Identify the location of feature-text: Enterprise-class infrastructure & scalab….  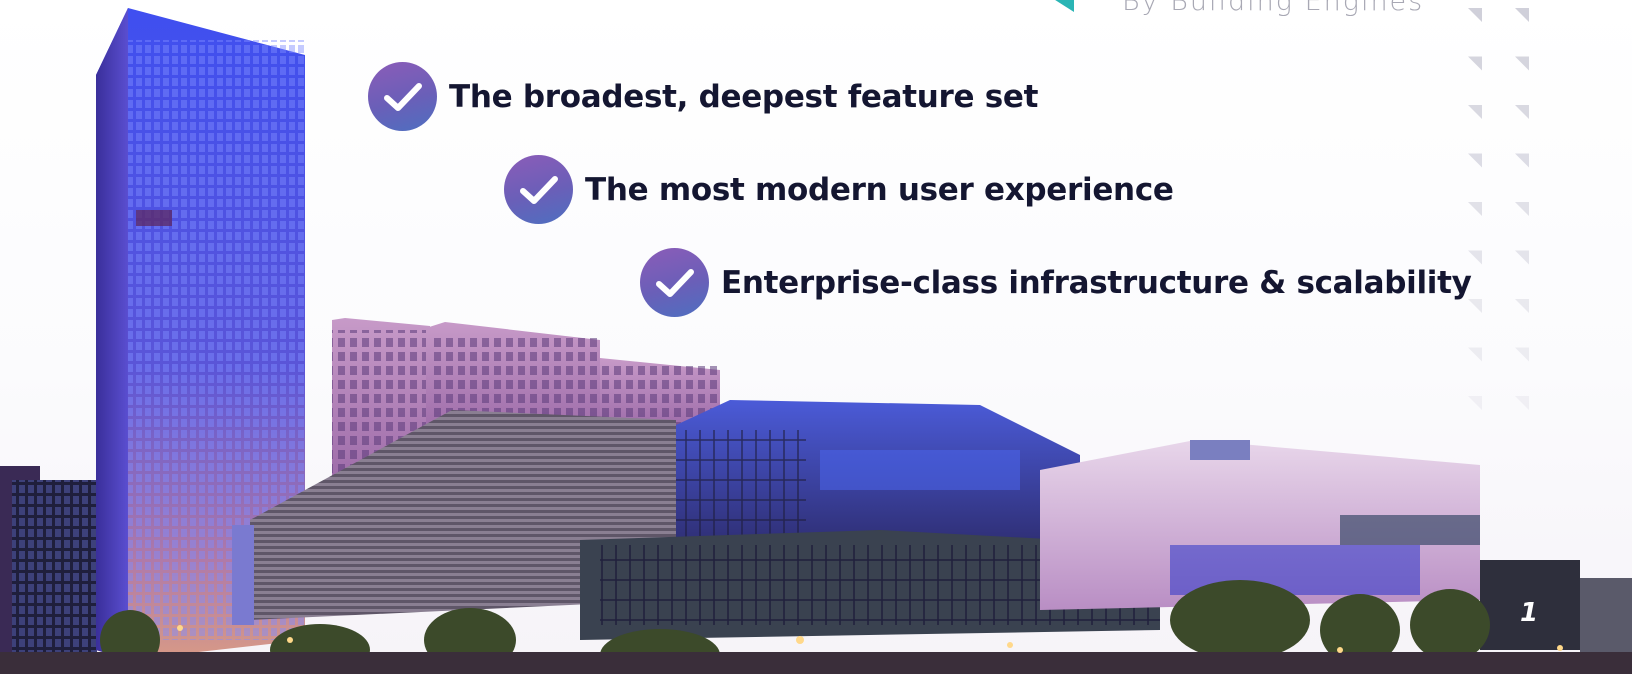
(1096, 282).